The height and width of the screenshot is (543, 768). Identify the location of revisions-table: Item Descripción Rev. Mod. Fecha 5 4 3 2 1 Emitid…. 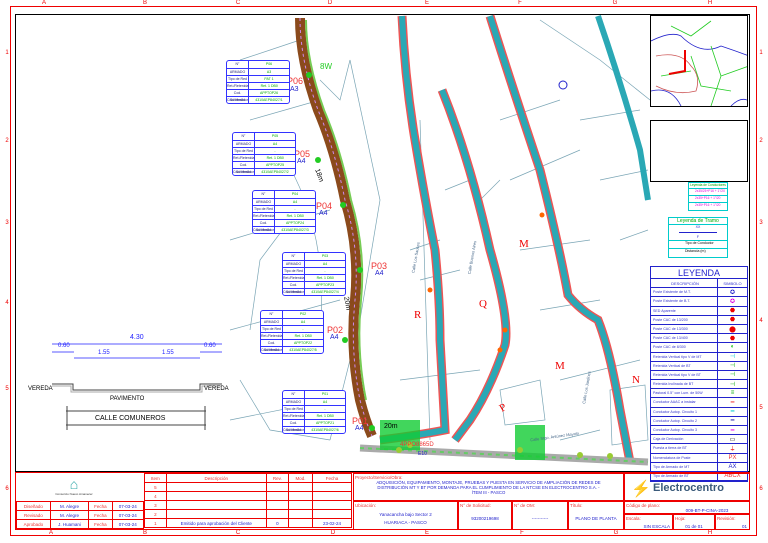
(248, 500).